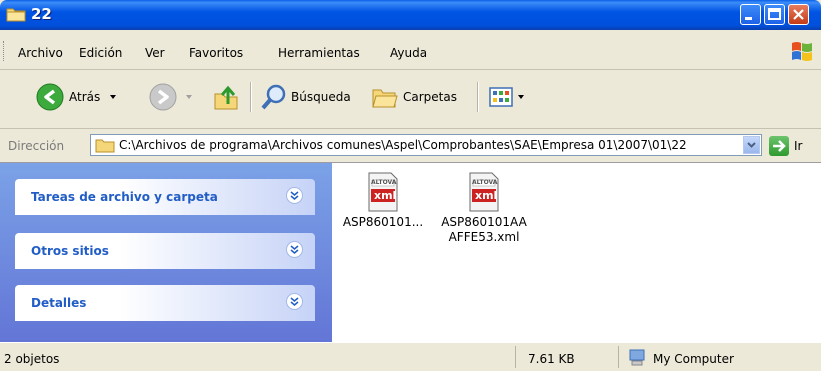 The image size is (821, 371). Describe the element at coordinates (100, 53) in the screenshot. I see `menu-edicion: Edición` at that location.